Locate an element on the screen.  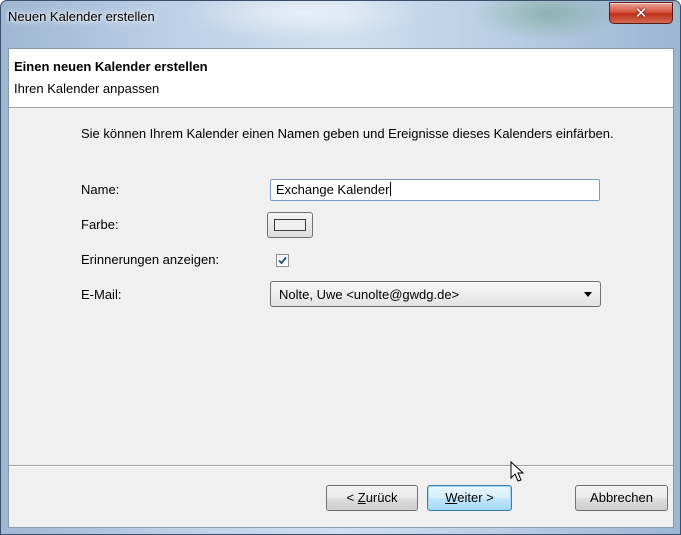
back-button: < Zurück is located at coordinates (372, 498).